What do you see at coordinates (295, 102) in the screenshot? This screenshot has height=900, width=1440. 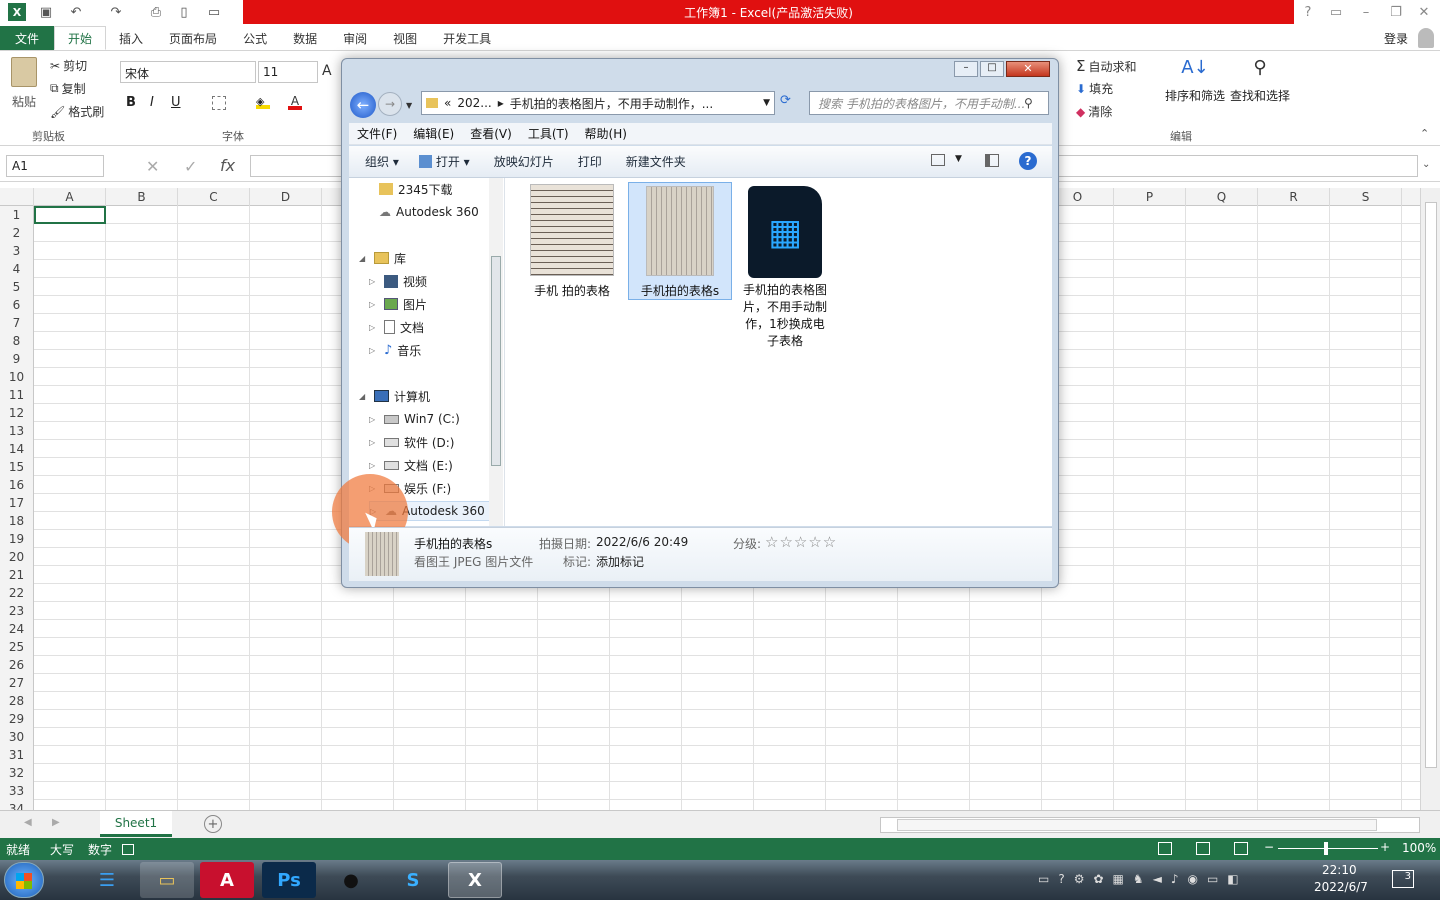 I see `font-color-icon: A` at bounding box center [295, 102].